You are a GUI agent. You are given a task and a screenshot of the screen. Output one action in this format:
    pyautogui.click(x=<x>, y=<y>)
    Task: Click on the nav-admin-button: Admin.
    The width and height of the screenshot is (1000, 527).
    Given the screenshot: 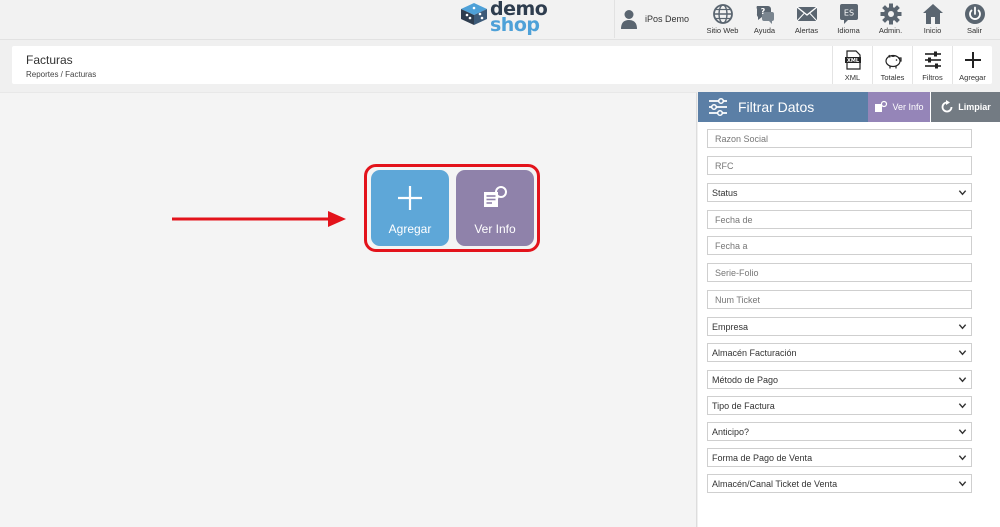 What is the action you would take?
    pyautogui.click(x=890, y=19)
    